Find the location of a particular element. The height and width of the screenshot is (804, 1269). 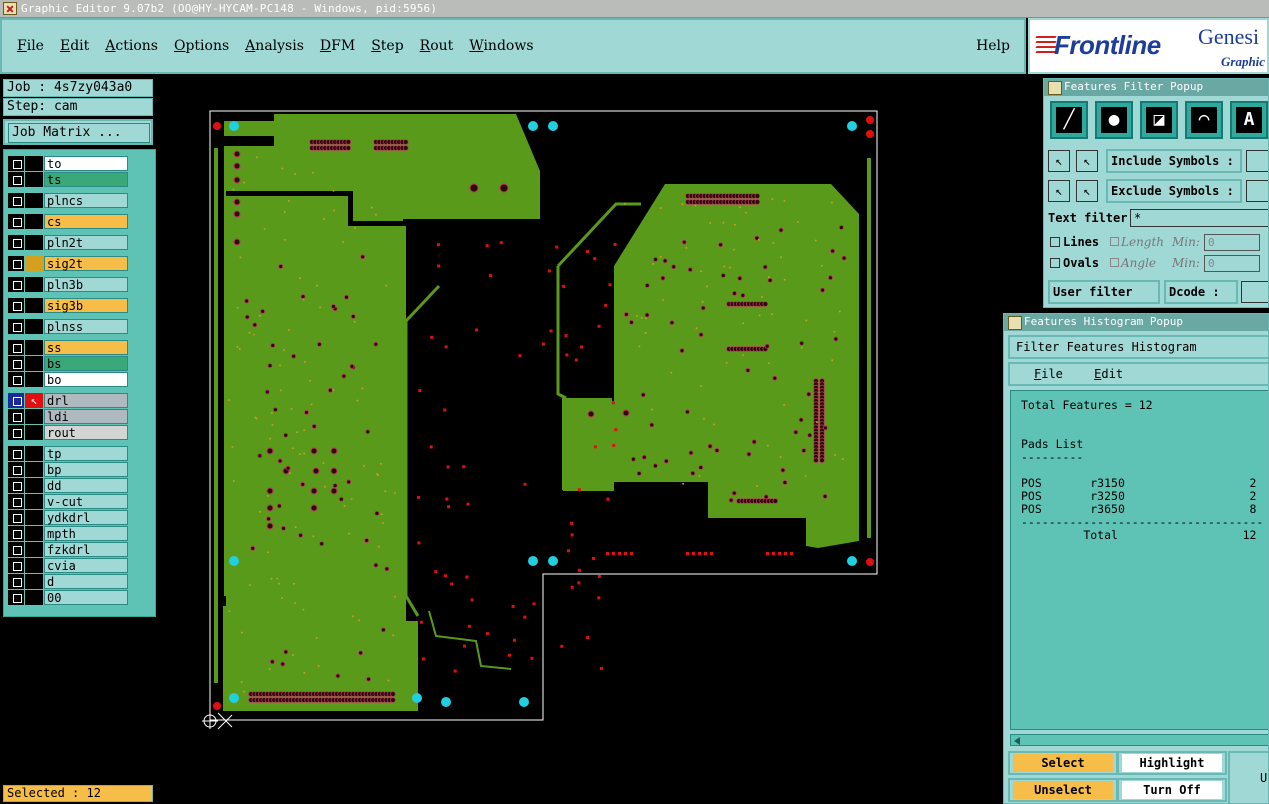

layer-row-00: 00 is located at coordinates (67, 597).